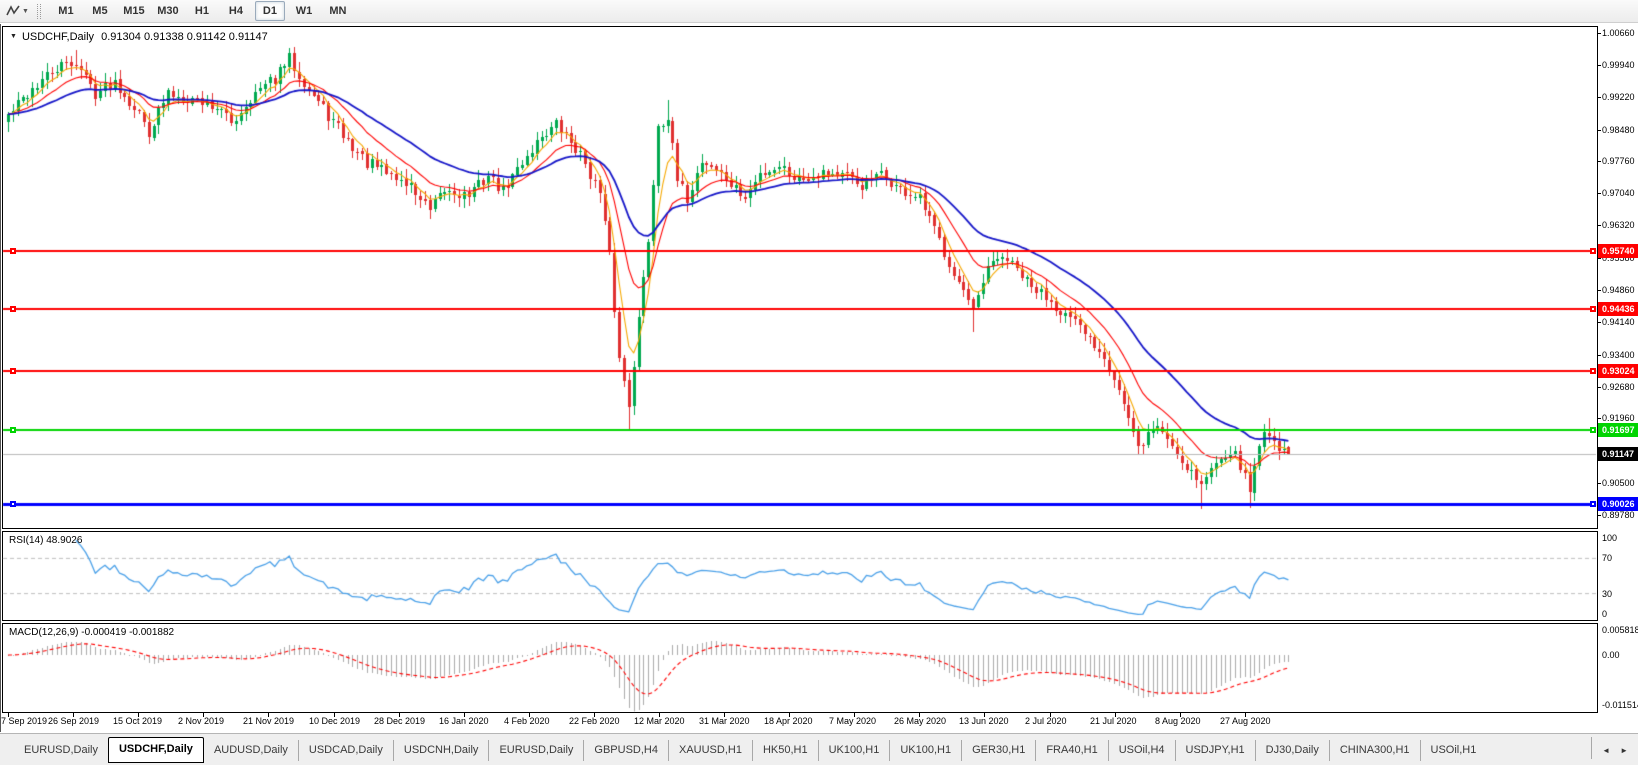 The image size is (1638, 765). What do you see at coordinates (1618, 161) in the screenshot?
I see `price-axis-tick-label: 0.97760` at bounding box center [1618, 161].